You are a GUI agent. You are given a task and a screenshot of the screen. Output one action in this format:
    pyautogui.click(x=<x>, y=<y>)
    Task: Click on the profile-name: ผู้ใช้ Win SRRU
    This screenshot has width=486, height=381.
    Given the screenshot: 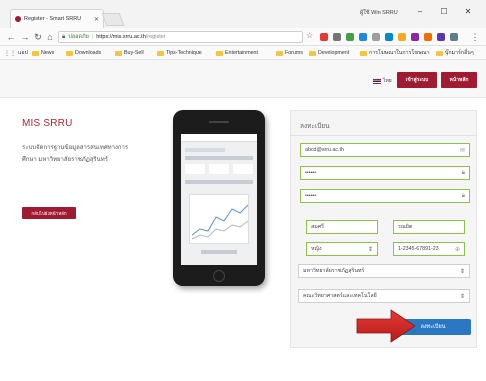 What is the action you would take?
    pyautogui.click(x=379, y=13)
    